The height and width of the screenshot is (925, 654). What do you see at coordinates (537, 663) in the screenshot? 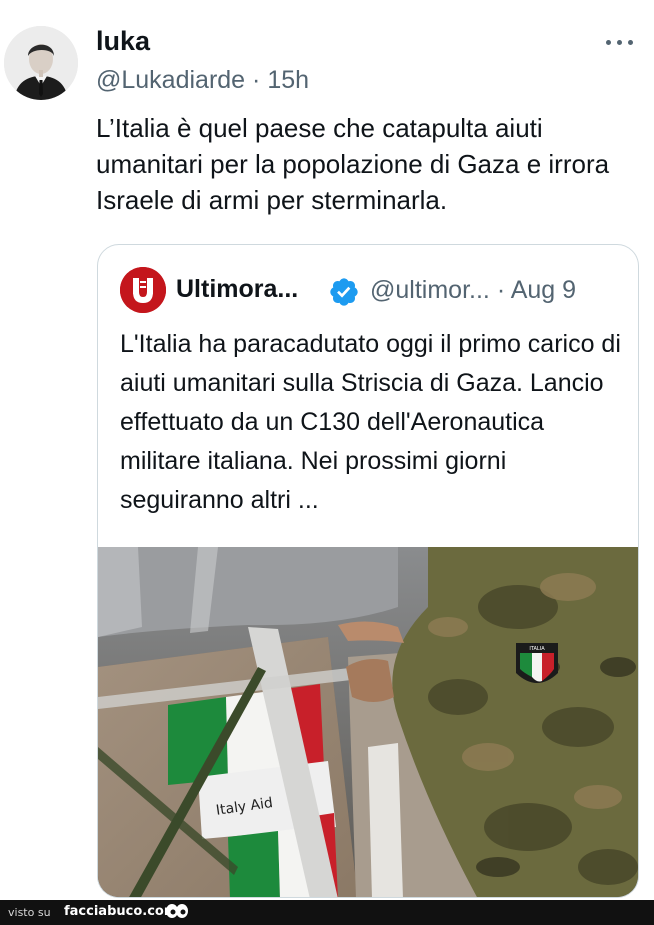
I see `italia-flag-patch: ITALIA` at bounding box center [537, 663].